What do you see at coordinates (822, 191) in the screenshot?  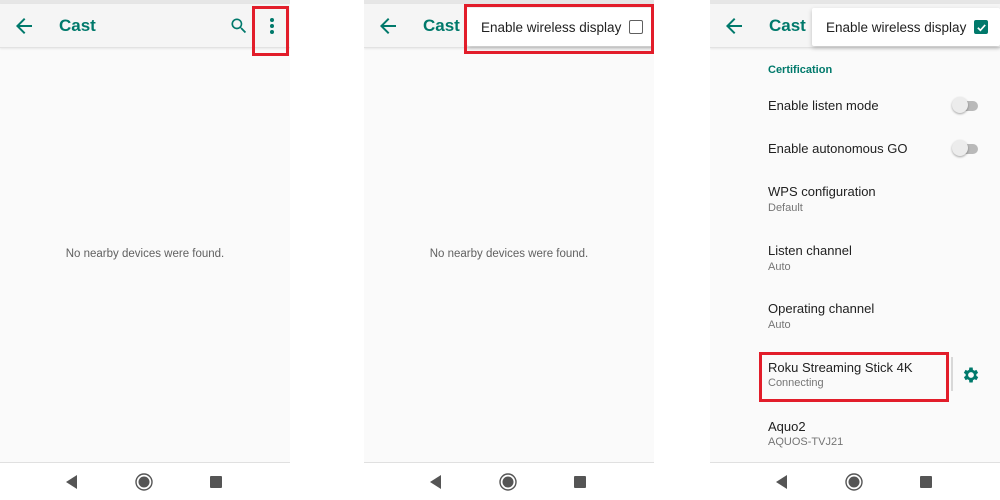 I see `pref-title: WPS configuration` at bounding box center [822, 191].